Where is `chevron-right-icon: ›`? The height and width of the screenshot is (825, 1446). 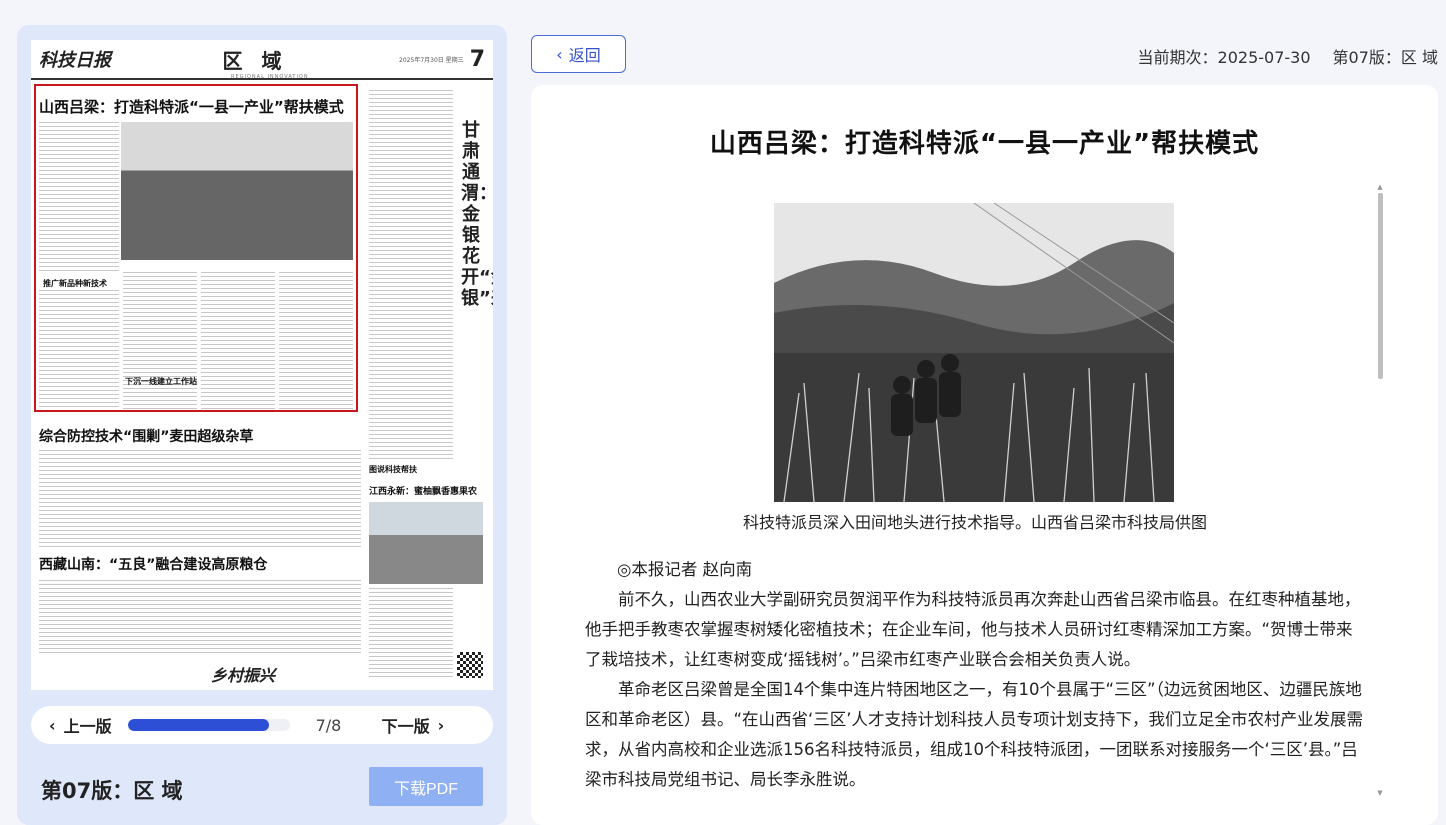
chevron-right-icon: › is located at coordinates (441, 725).